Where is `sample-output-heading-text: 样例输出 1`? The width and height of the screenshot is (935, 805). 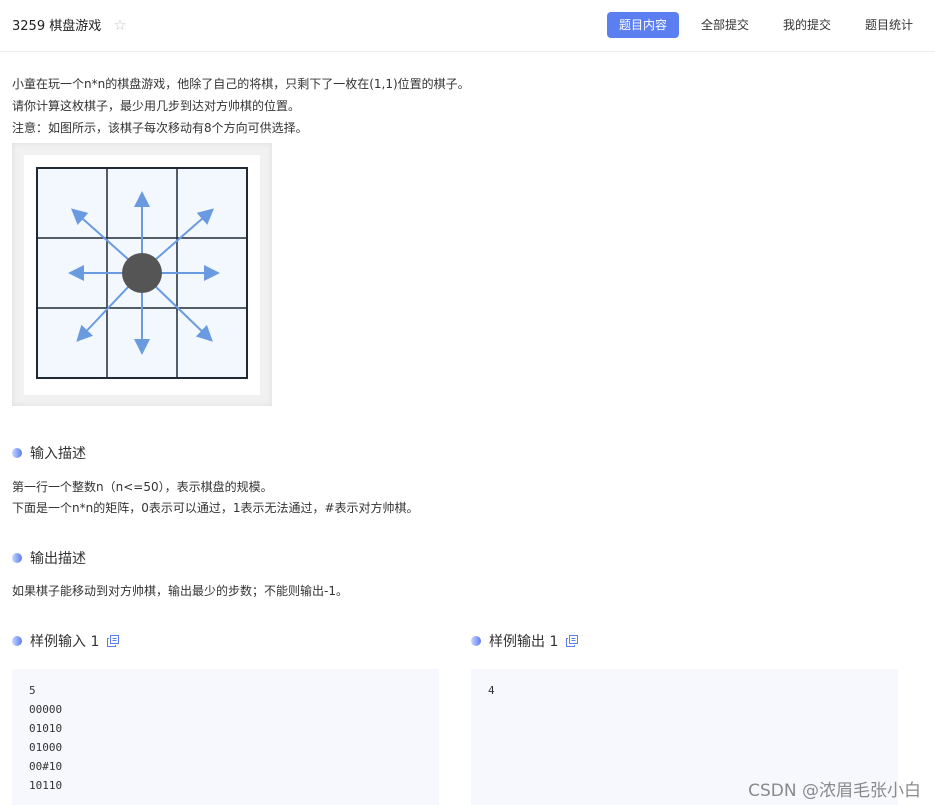 sample-output-heading-text: 样例输出 1 is located at coordinates (524, 642).